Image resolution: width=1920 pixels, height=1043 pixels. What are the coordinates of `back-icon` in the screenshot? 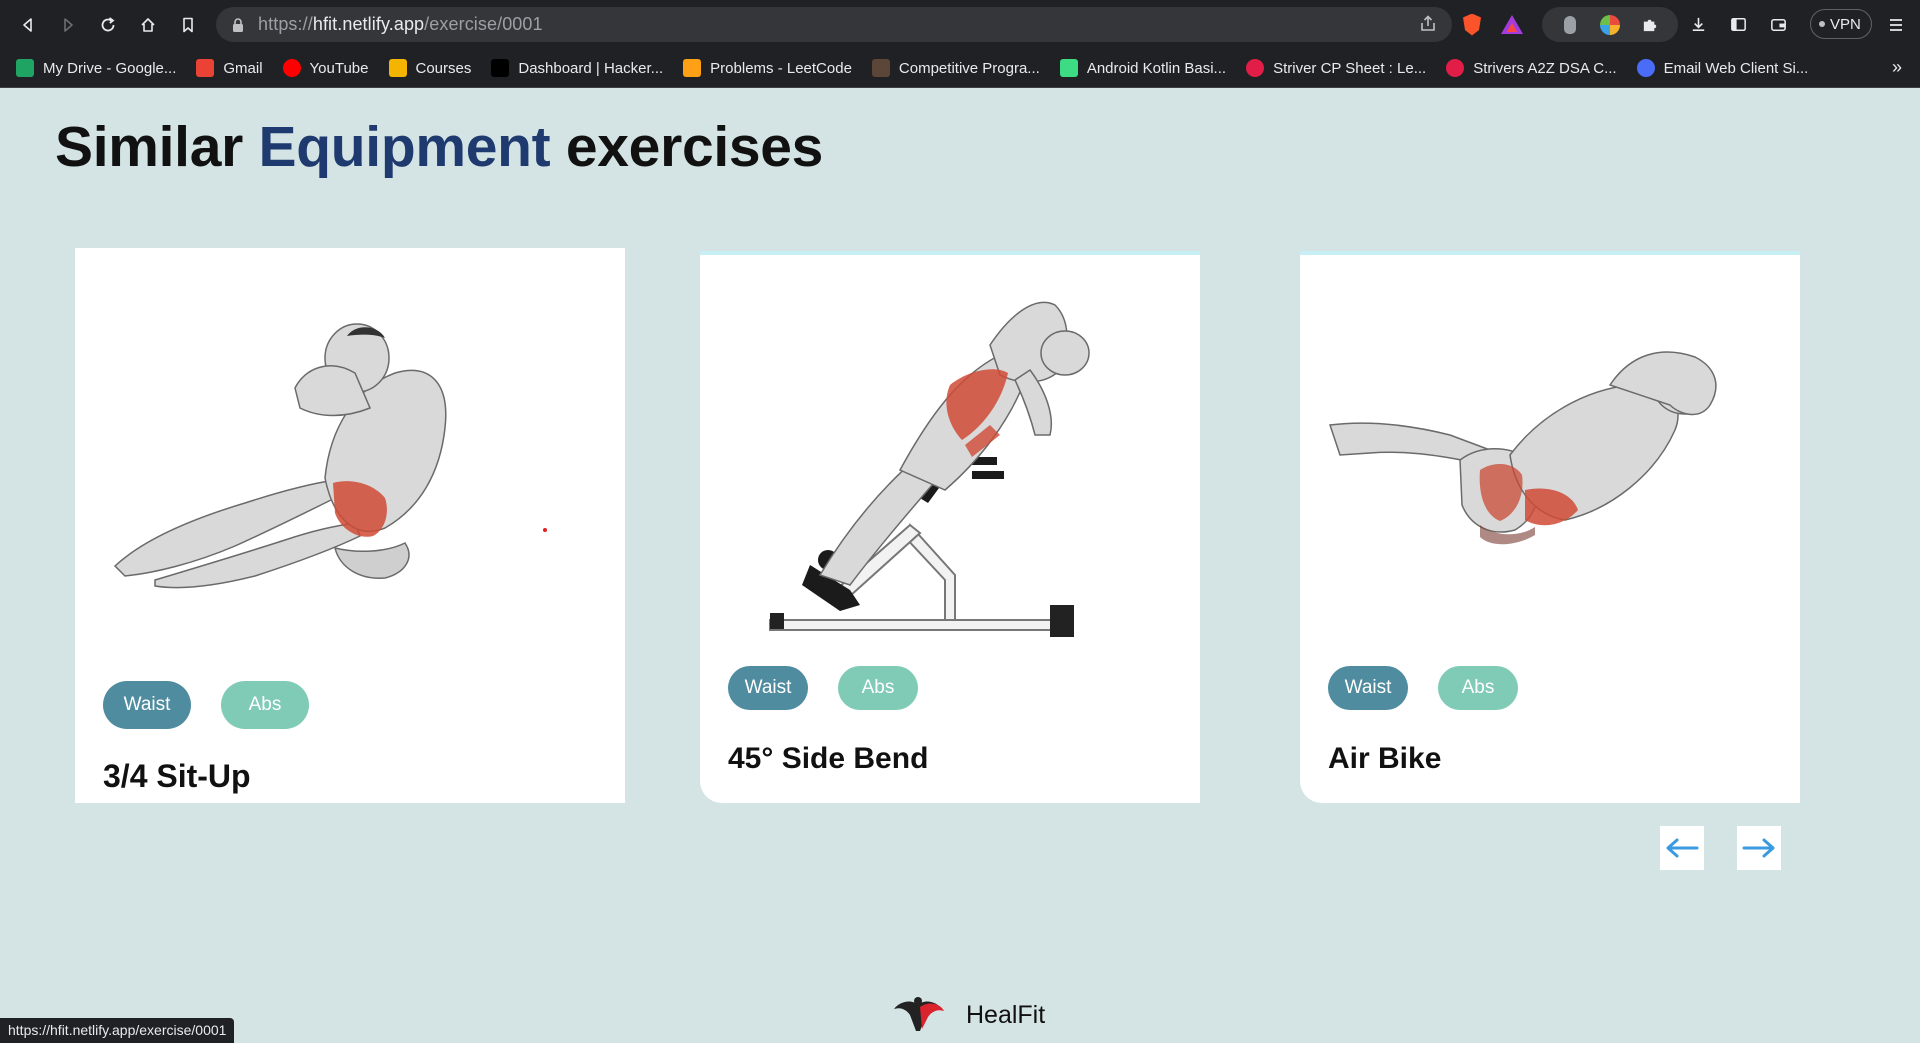 It's located at (27, 24).